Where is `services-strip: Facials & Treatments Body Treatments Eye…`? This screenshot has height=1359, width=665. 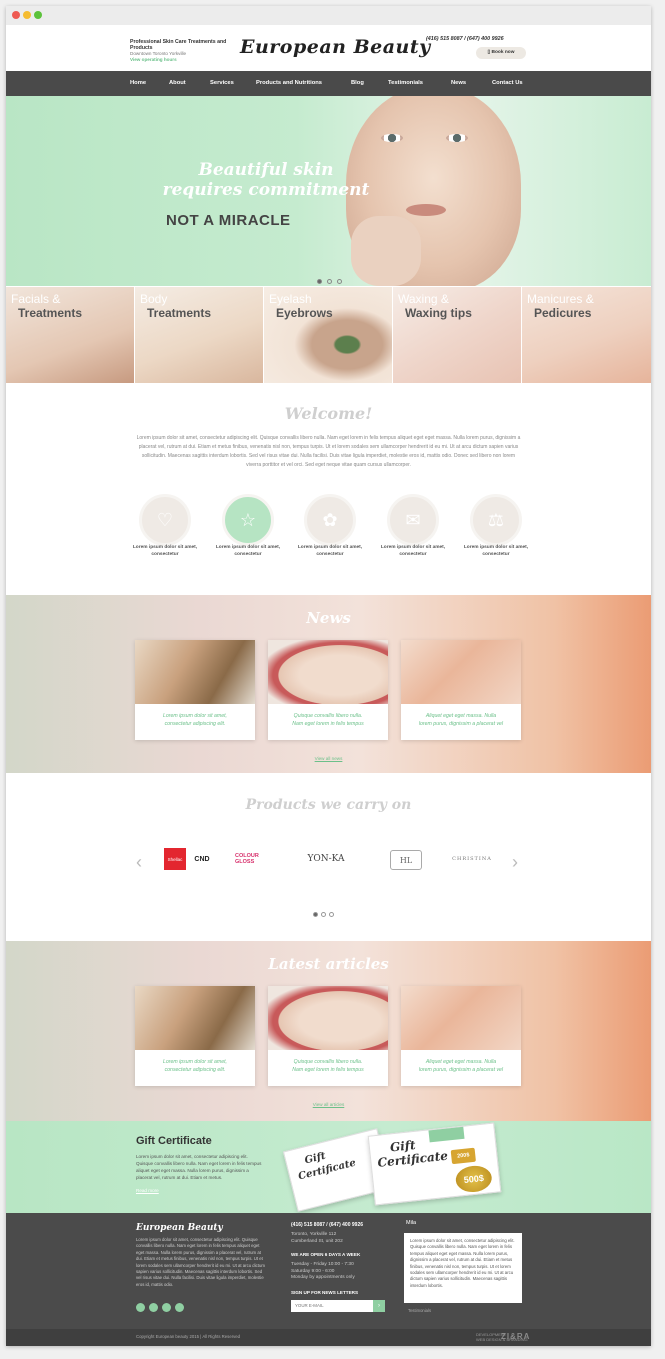
services-strip: Facials & Treatments Body Treatments Eye… is located at coordinates (328, 335).